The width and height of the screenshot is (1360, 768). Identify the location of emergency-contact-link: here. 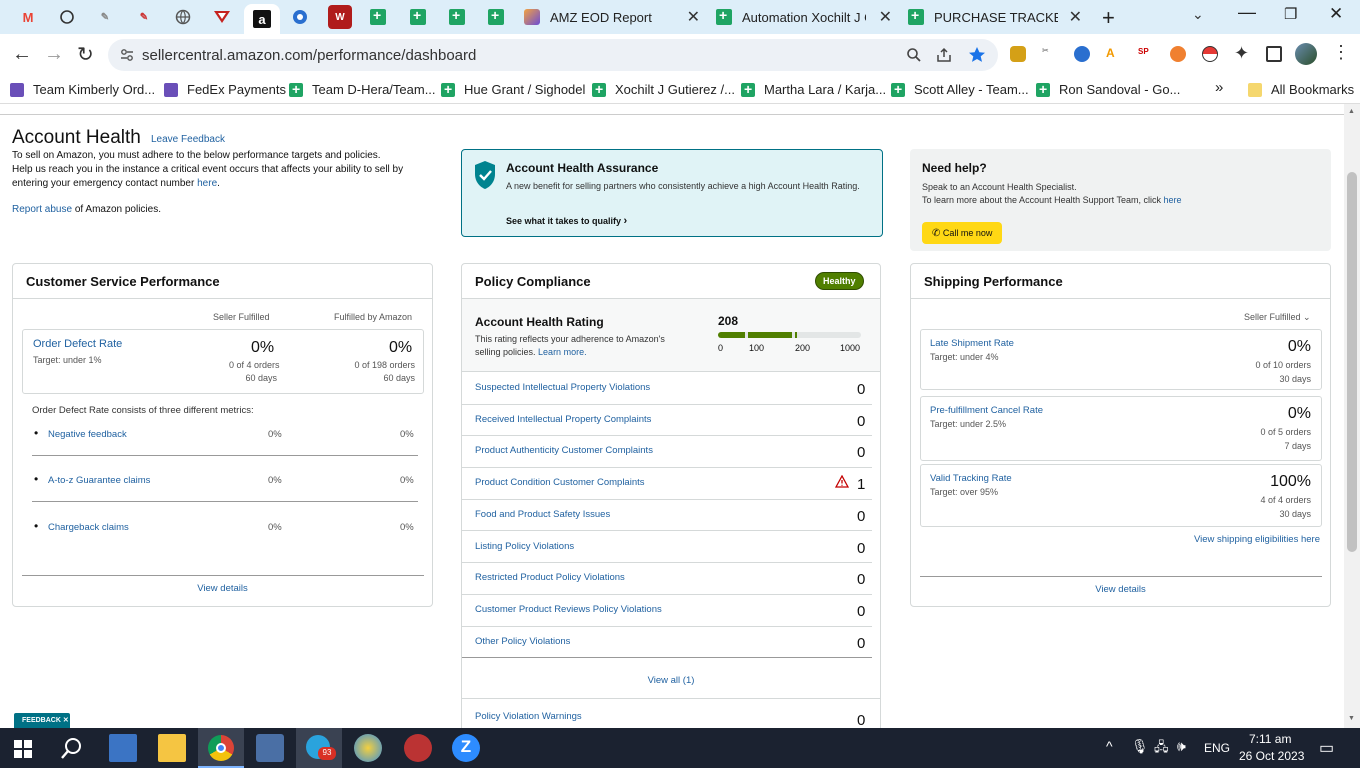
(207, 183).